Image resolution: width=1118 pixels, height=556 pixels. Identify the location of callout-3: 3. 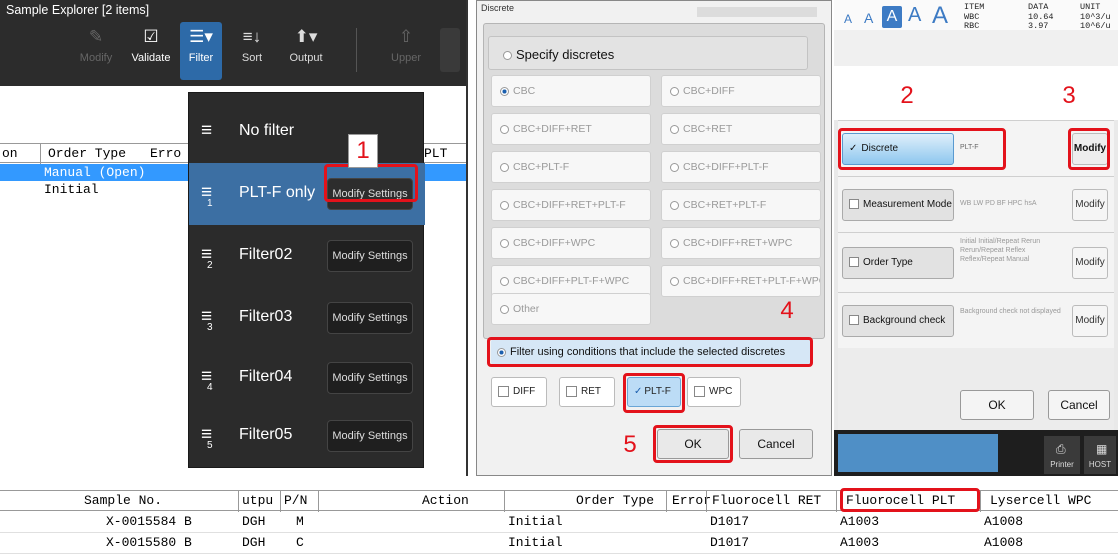
(1069, 95).